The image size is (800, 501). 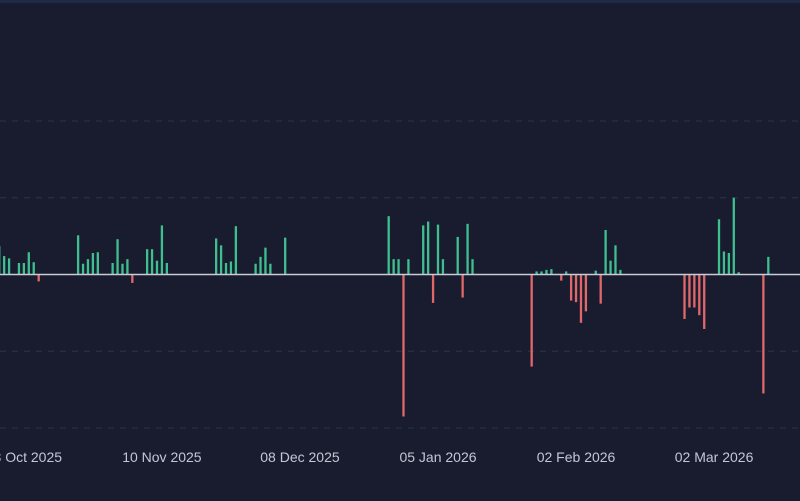 What do you see at coordinates (437, 457) in the screenshot?
I see `x-tick-label: 05 Jan 2026` at bounding box center [437, 457].